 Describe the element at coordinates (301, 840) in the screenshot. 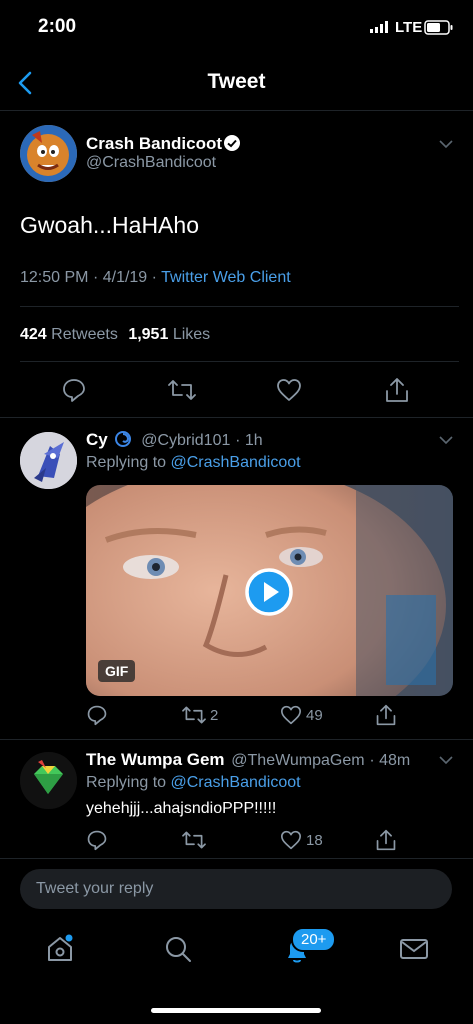

I see `like-button: 18` at that location.